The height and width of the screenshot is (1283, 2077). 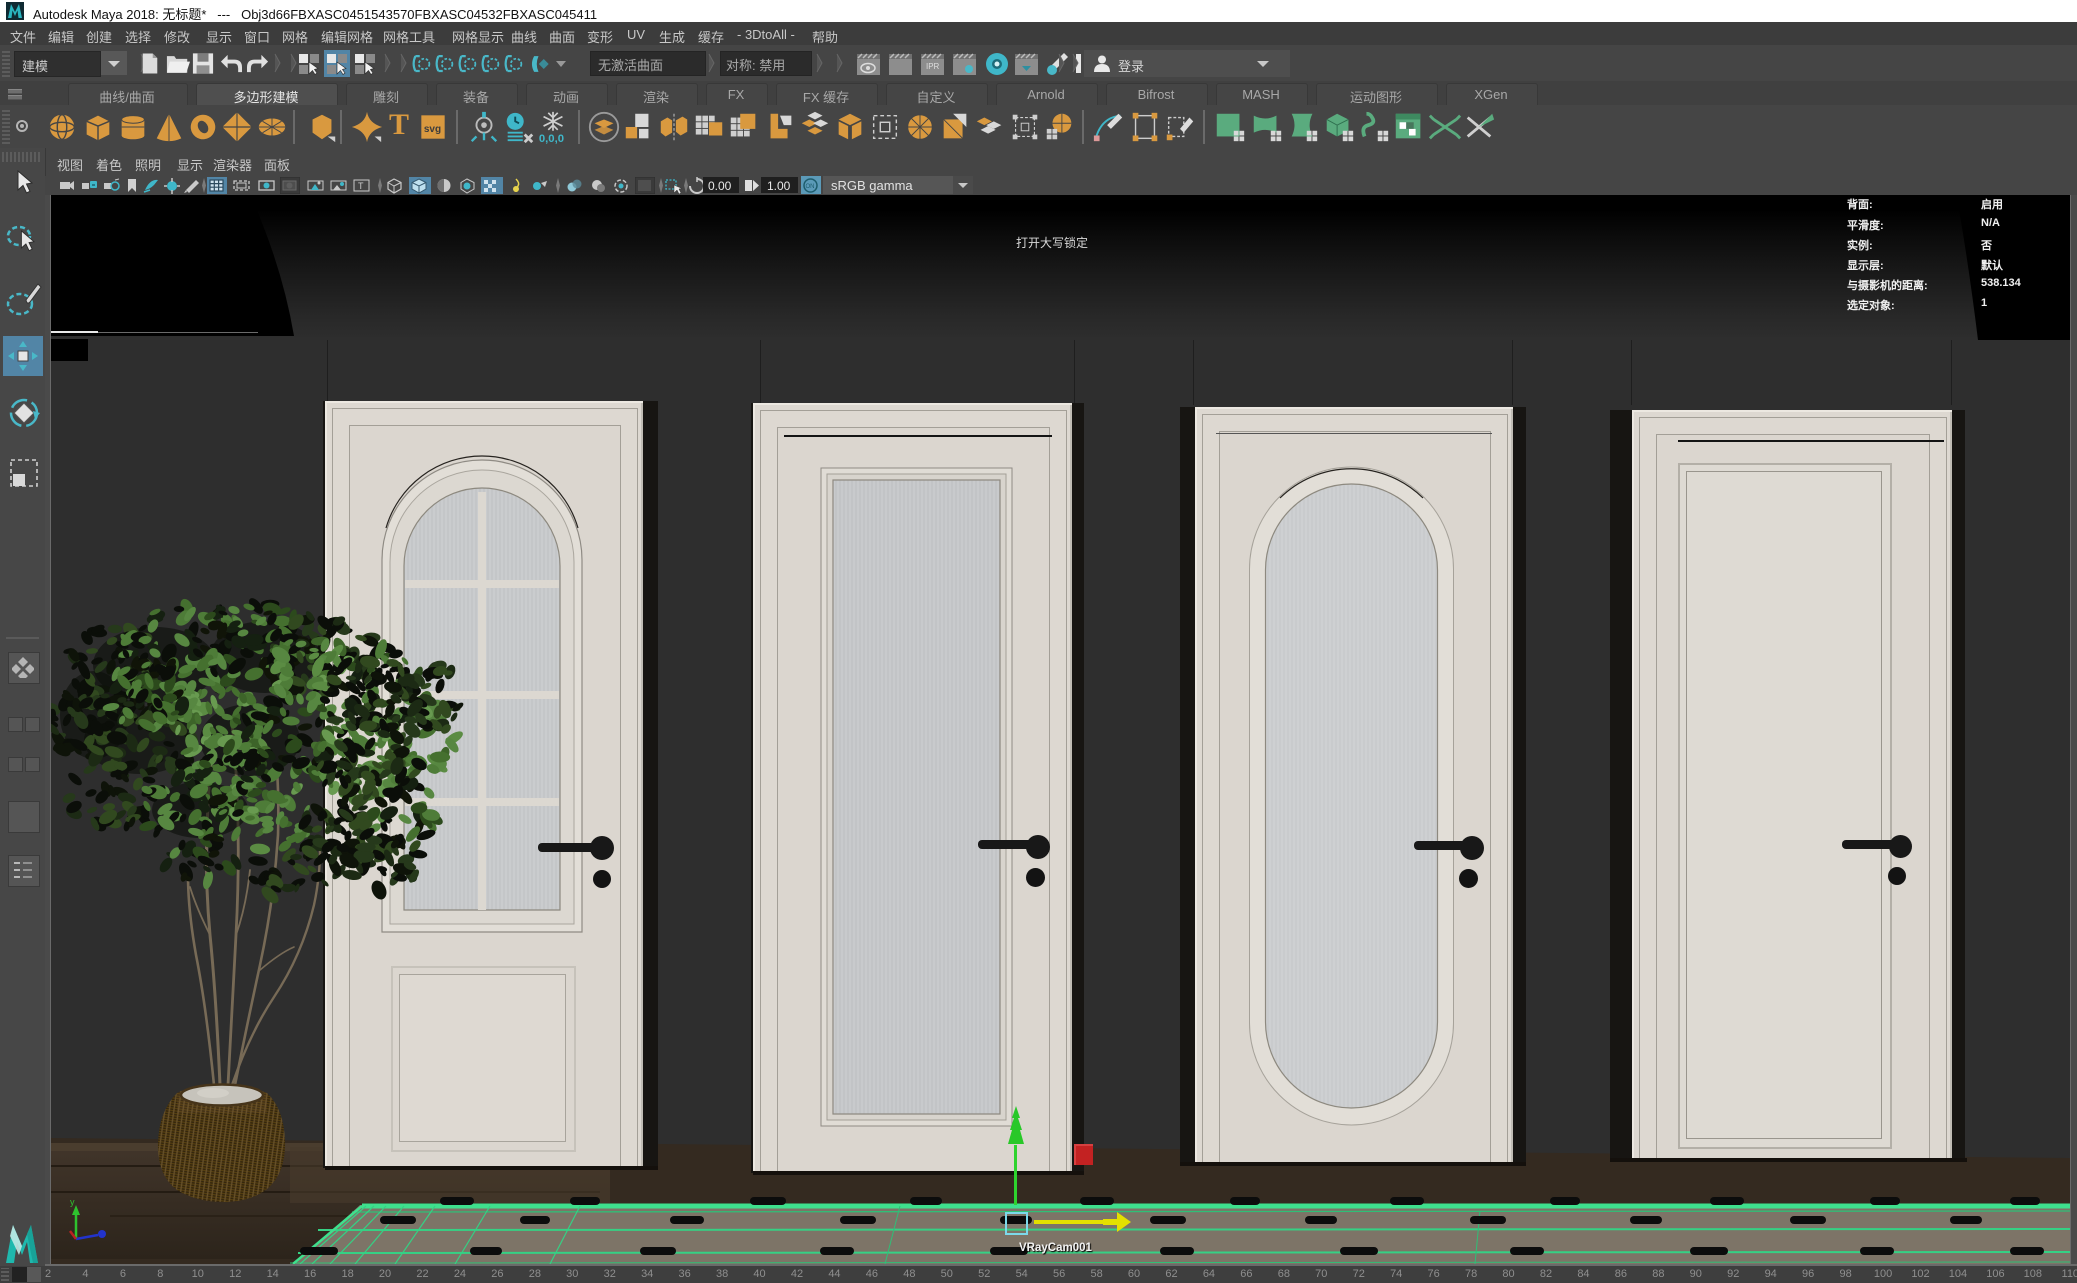 I want to click on svg-text: IPR, so click(x=933, y=66).